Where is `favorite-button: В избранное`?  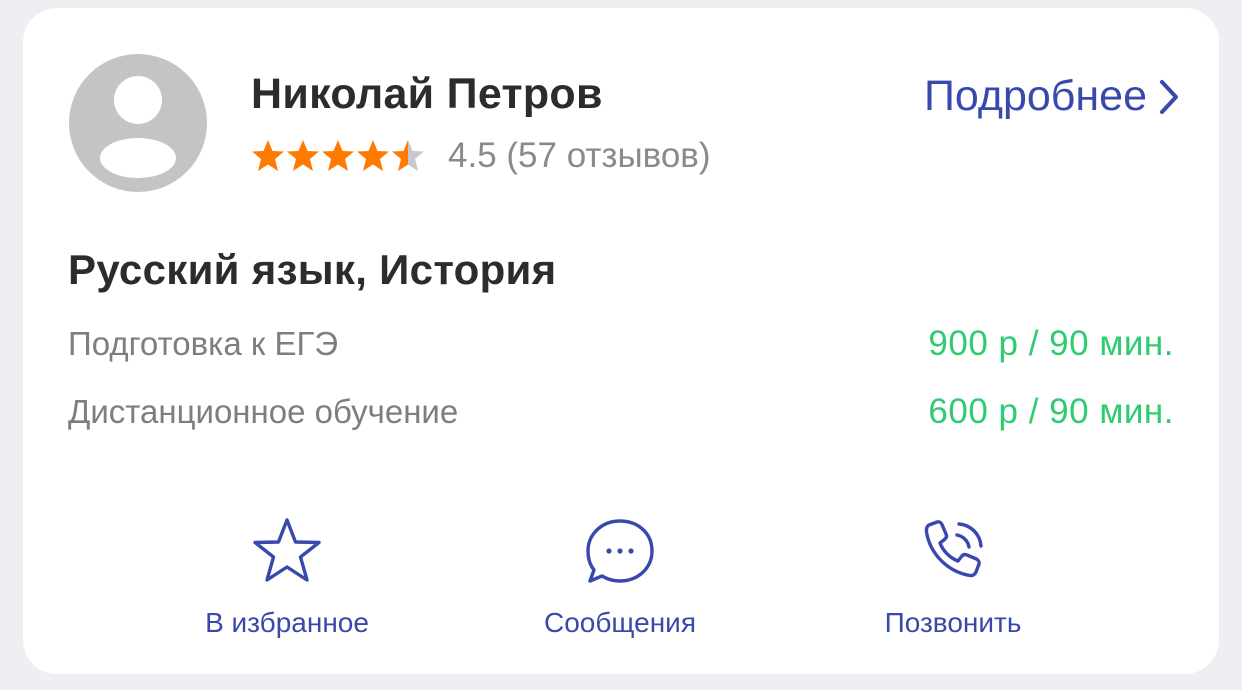 favorite-button: В избранное is located at coordinates (287, 578).